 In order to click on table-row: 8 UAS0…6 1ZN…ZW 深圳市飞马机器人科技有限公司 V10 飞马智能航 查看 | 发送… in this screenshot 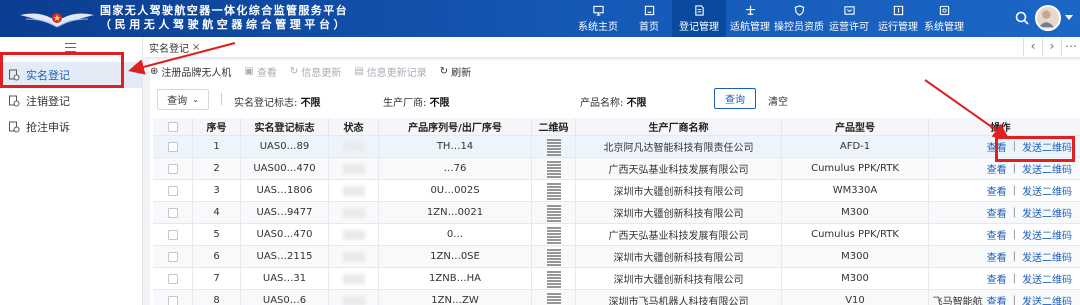, I will do `click(616, 297)`.